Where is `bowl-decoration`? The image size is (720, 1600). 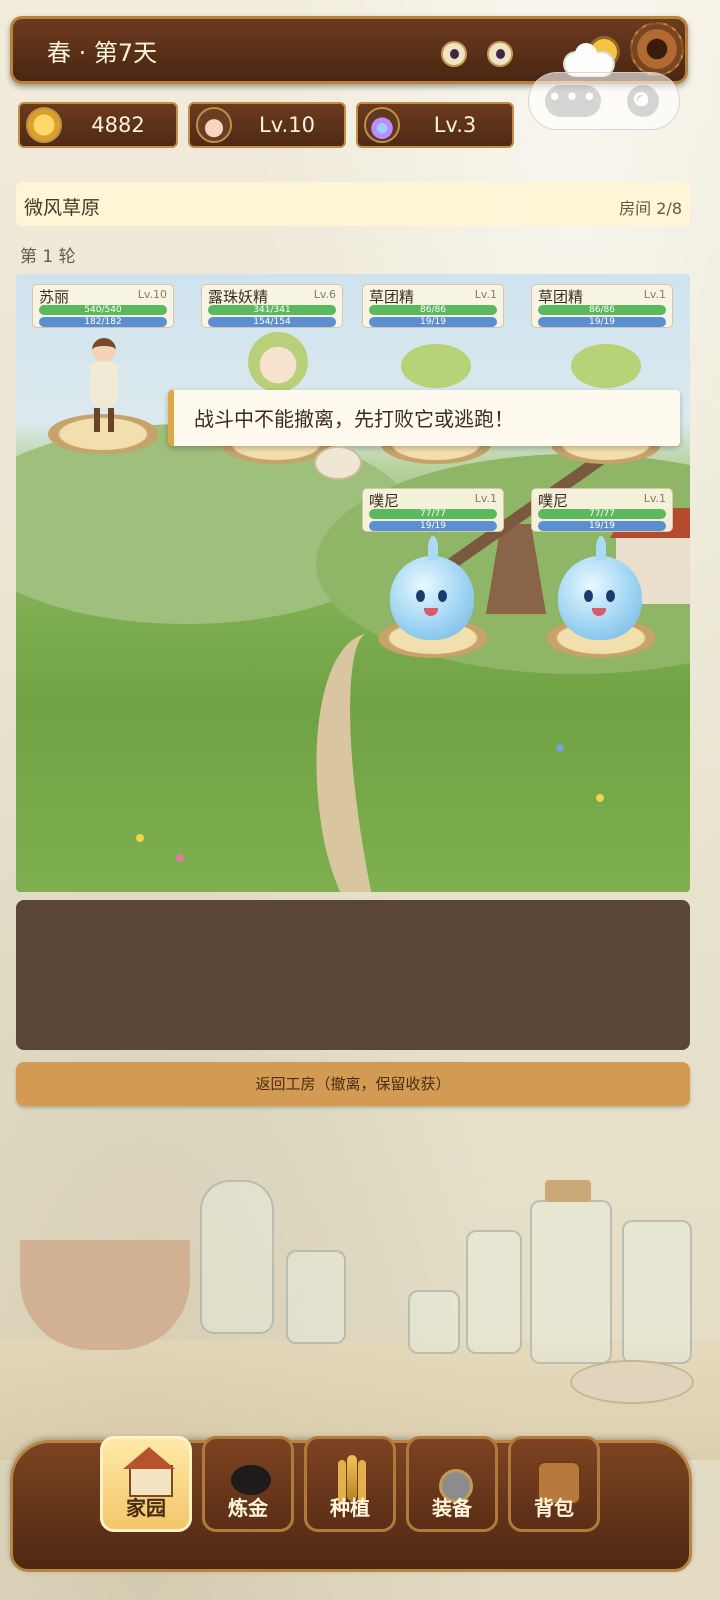 bowl-decoration is located at coordinates (632, 1382).